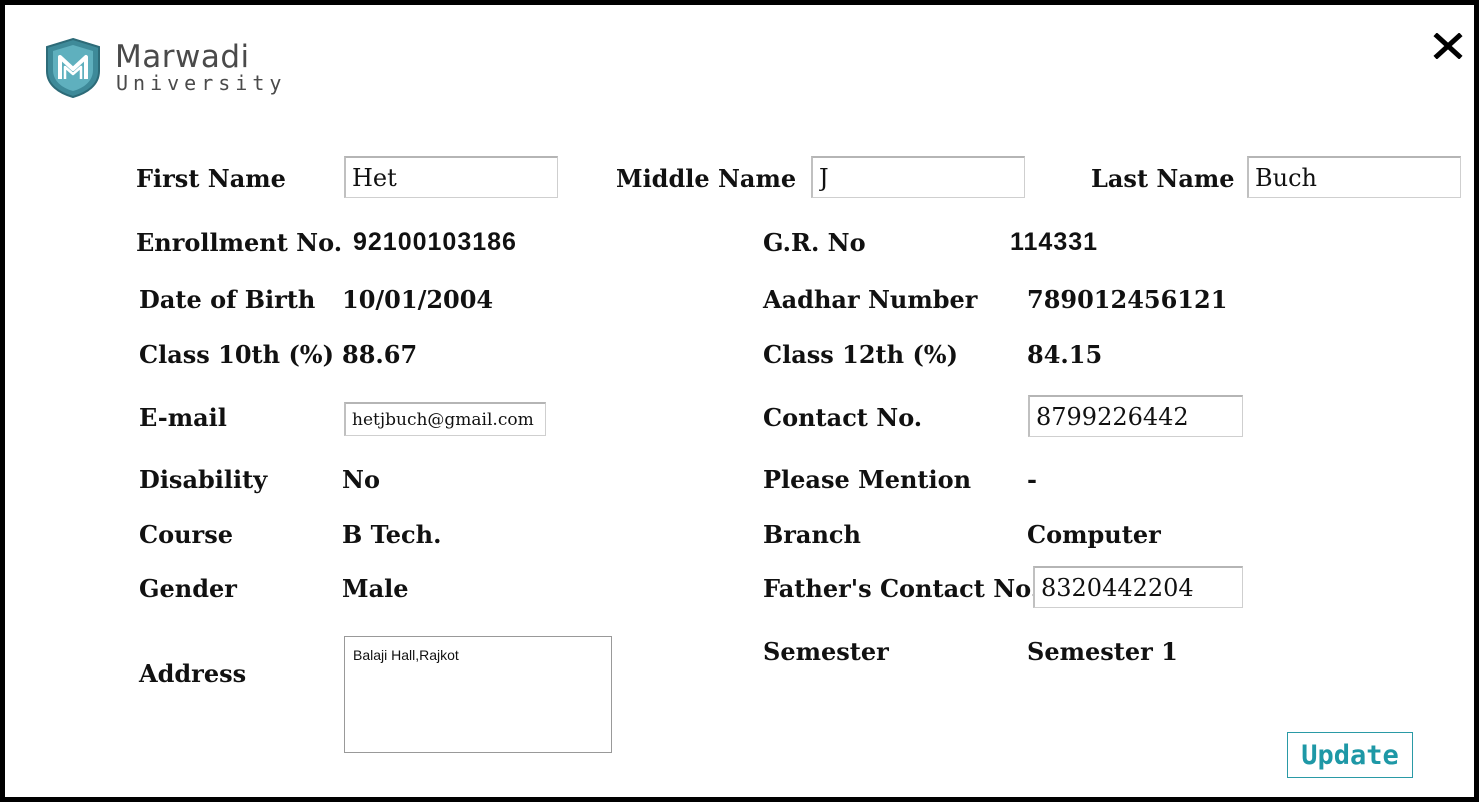 The height and width of the screenshot is (802, 1479). I want to click on gender-value: Male, so click(375, 588).